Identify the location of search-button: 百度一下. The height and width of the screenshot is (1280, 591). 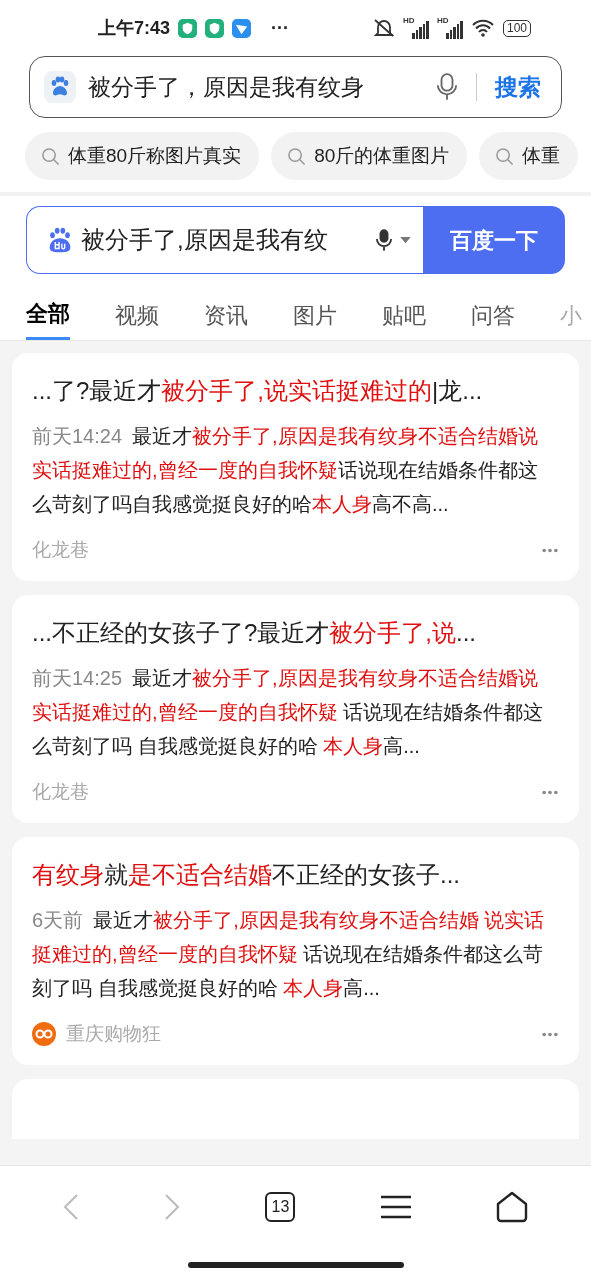
(494, 240).